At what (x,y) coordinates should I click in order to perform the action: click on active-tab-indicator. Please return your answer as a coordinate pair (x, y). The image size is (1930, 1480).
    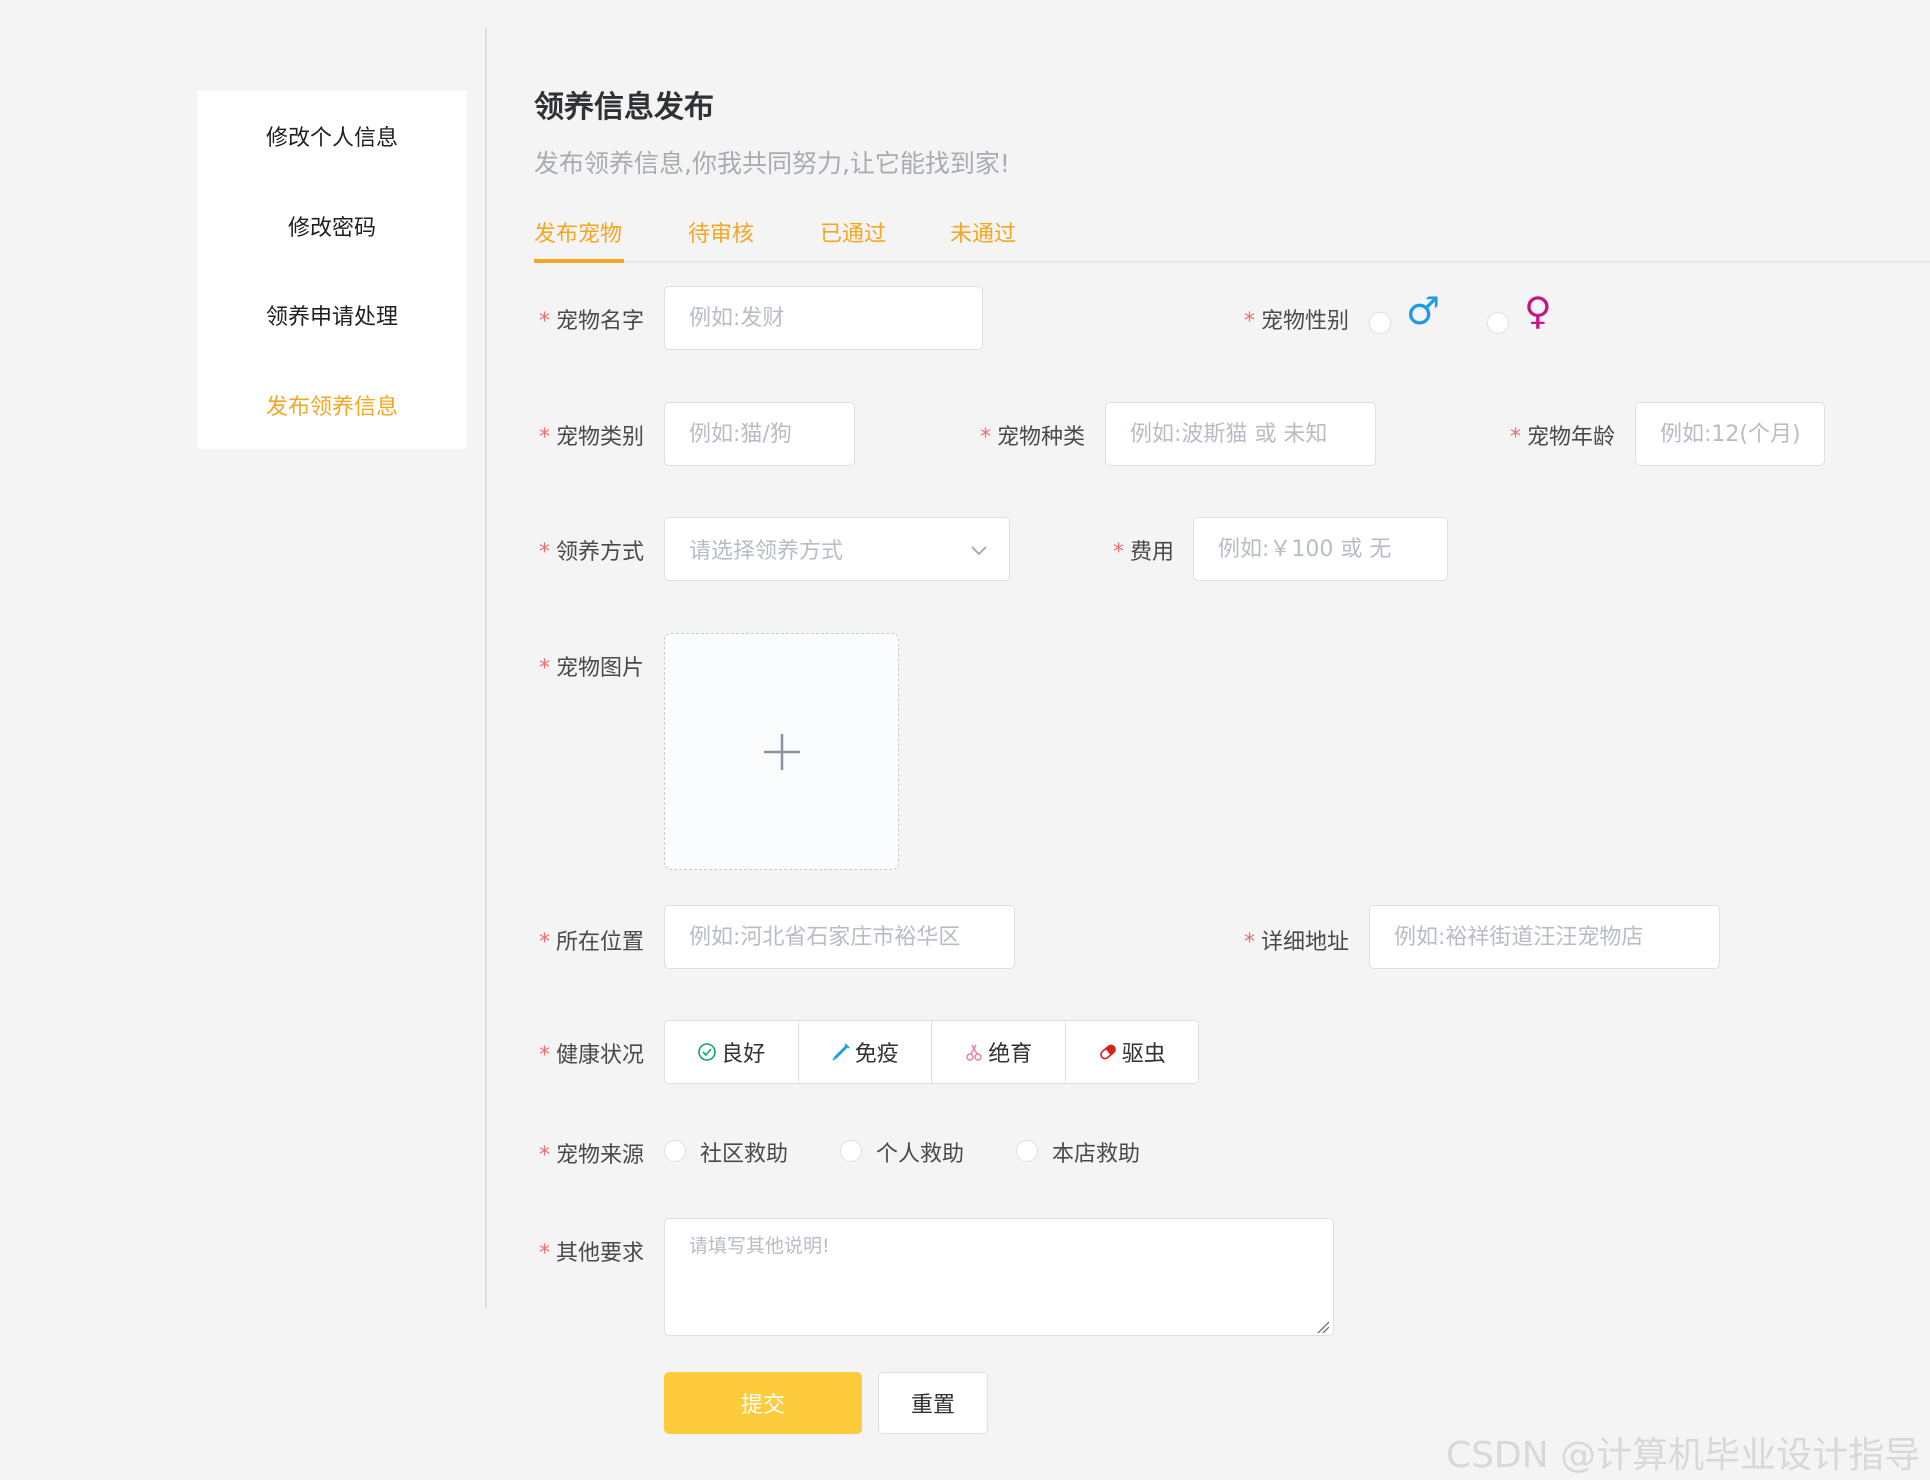
    Looking at the image, I should click on (579, 261).